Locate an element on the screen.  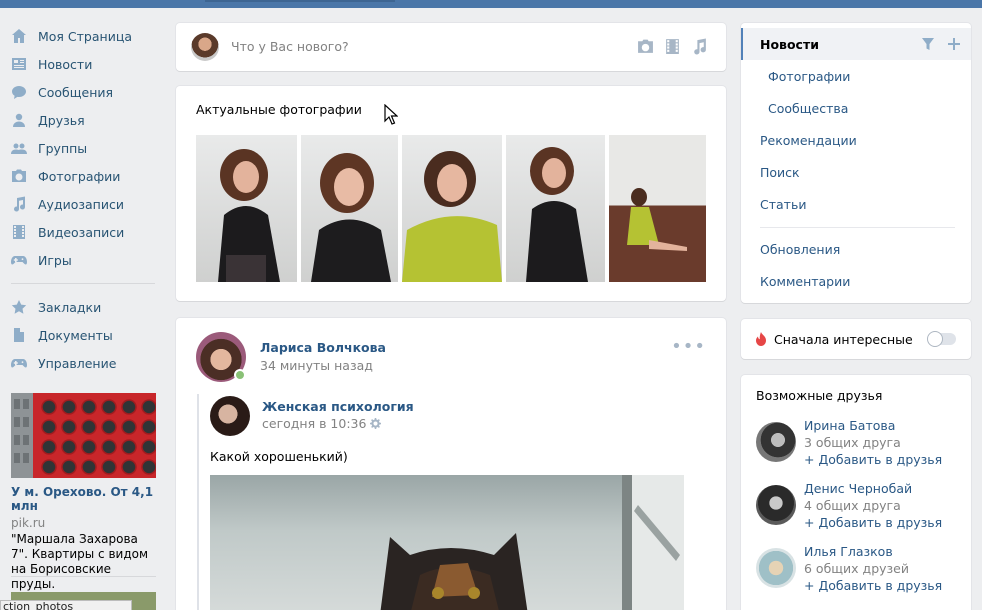
nav-bookmarks: Закладки is located at coordinates (82, 307).